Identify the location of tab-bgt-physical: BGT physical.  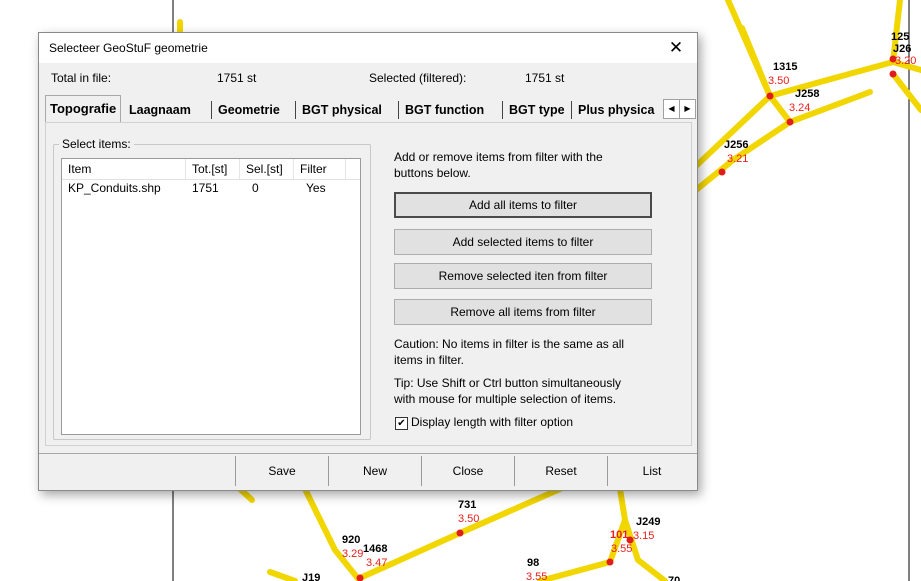
(342, 110).